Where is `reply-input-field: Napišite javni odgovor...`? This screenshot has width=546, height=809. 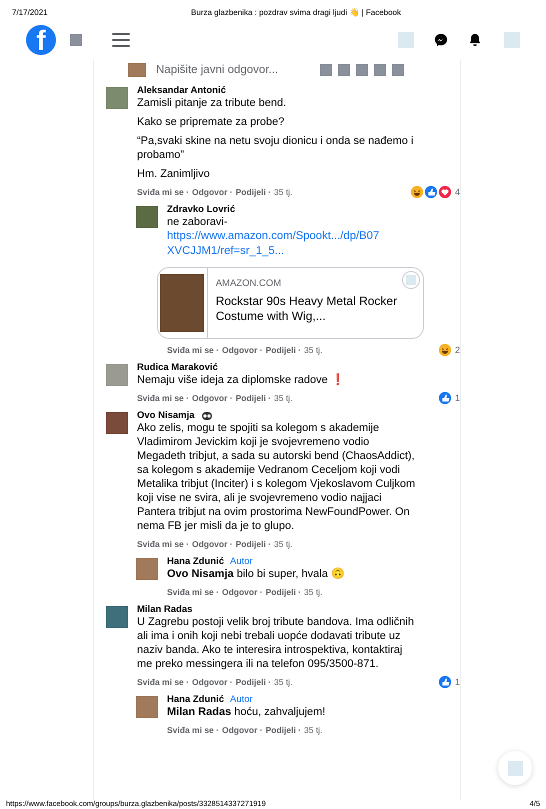
reply-input-field: Napišite javni odgovor... is located at coordinates (308, 70).